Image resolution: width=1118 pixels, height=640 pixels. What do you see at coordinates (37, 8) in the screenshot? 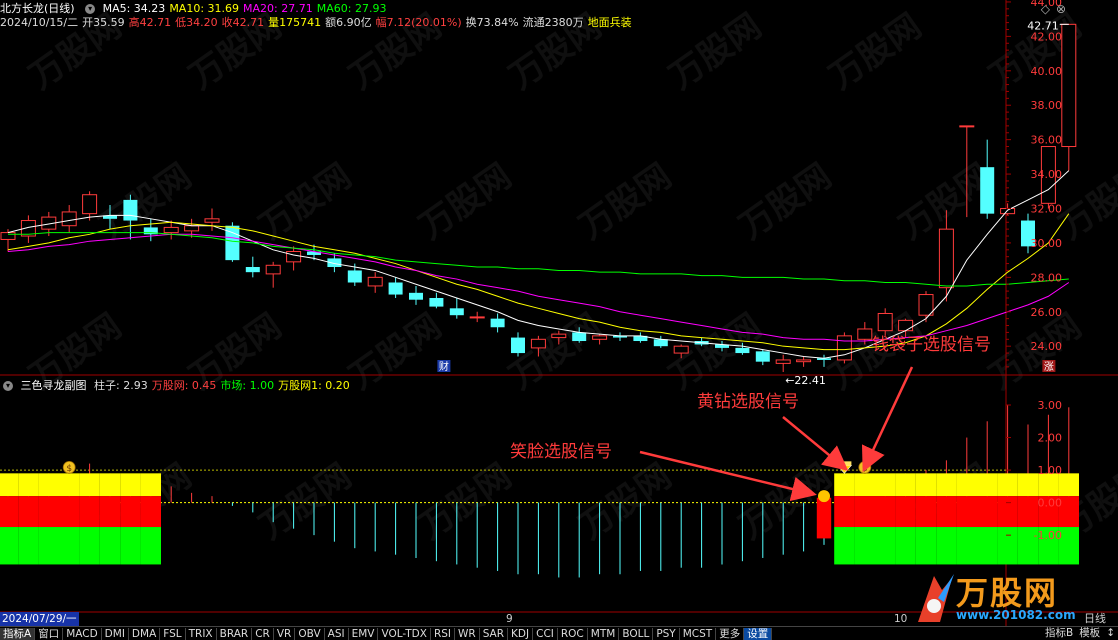
I see `stock-name: 北方长龙(日线)` at bounding box center [37, 8].